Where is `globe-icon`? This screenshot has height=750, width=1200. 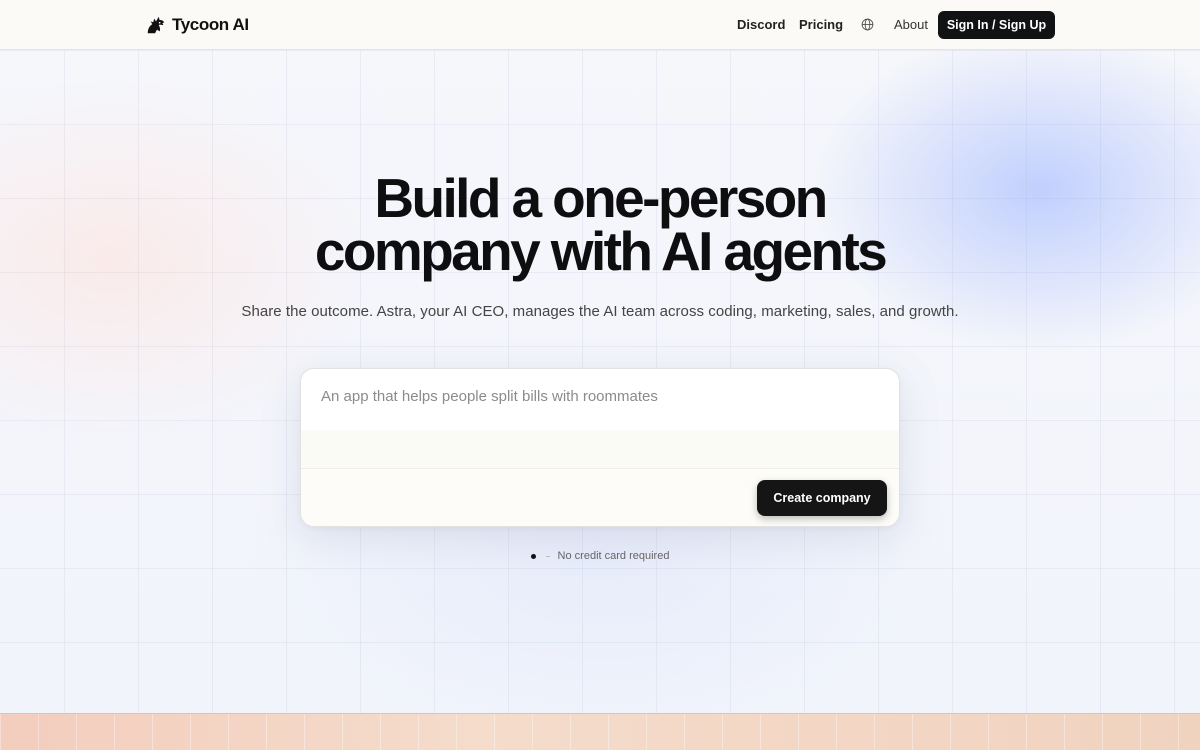
globe-icon is located at coordinates (867, 24).